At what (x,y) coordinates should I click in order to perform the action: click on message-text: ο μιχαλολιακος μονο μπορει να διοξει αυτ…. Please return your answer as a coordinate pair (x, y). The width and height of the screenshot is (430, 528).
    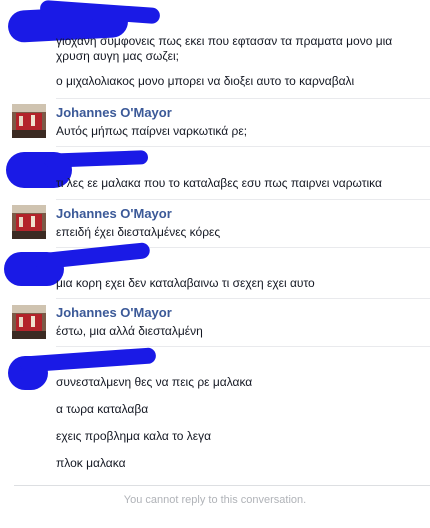
    Looking at the image, I should click on (205, 81).